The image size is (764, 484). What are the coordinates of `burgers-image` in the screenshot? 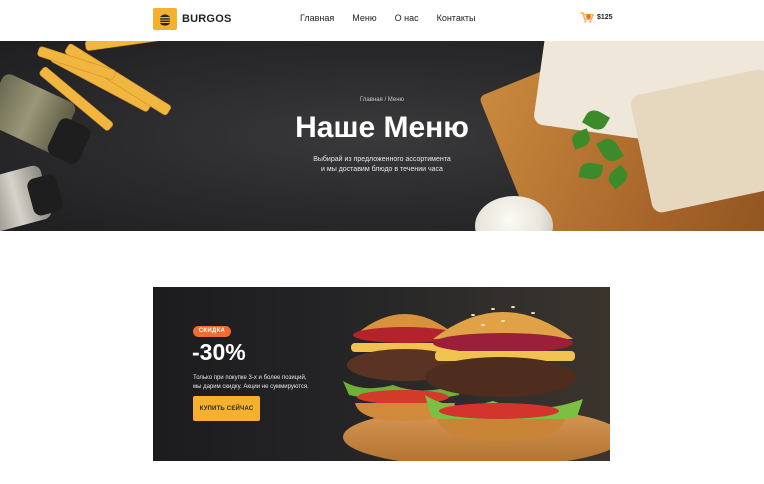 It's located at (463, 373).